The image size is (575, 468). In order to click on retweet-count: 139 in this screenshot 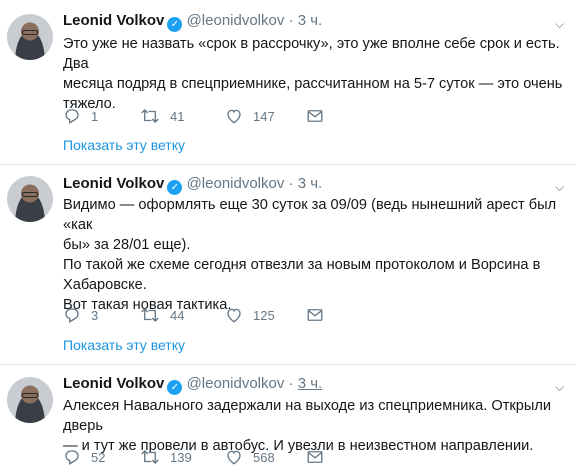, I will do `click(181, 457)`.